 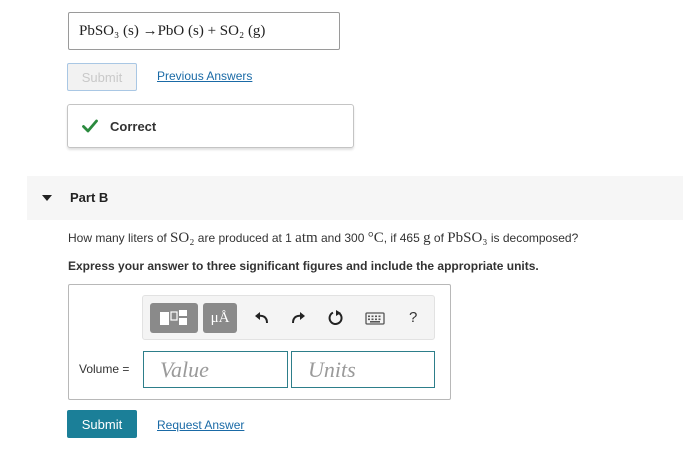 I want to click on partA-submit-button: Submit, so click(x=102, y=77).